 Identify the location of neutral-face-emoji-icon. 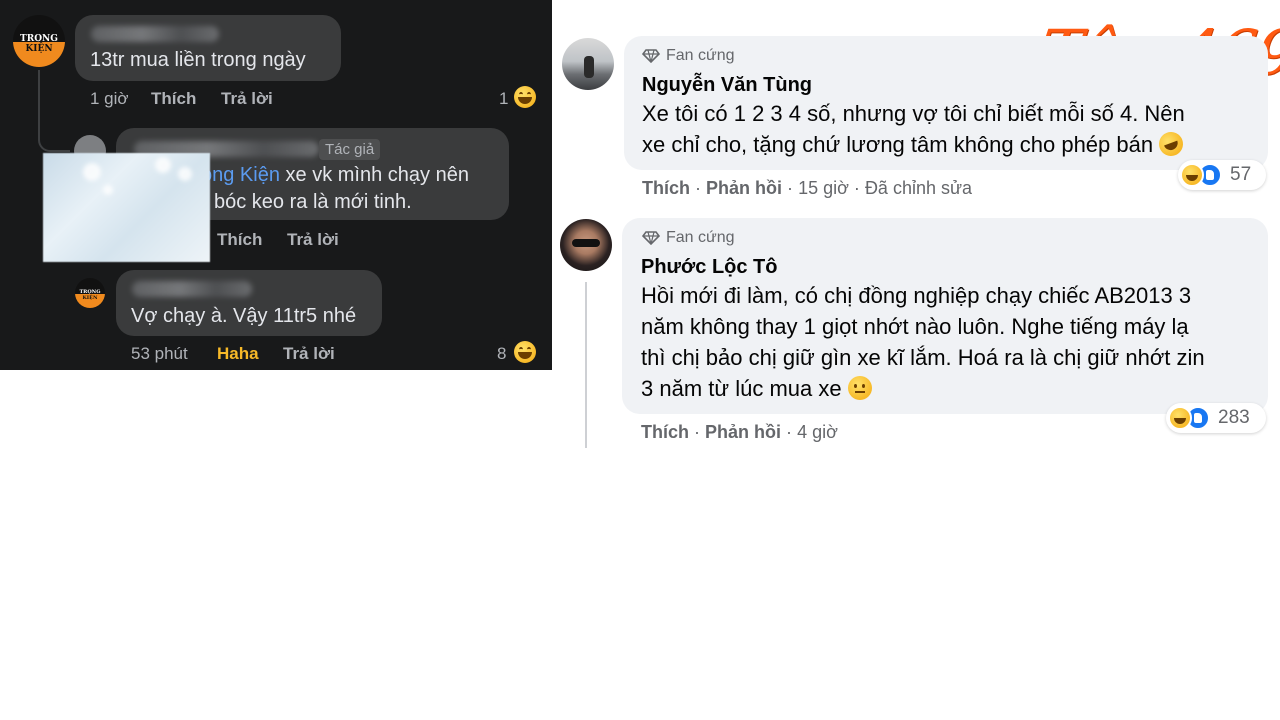
(859, 388).